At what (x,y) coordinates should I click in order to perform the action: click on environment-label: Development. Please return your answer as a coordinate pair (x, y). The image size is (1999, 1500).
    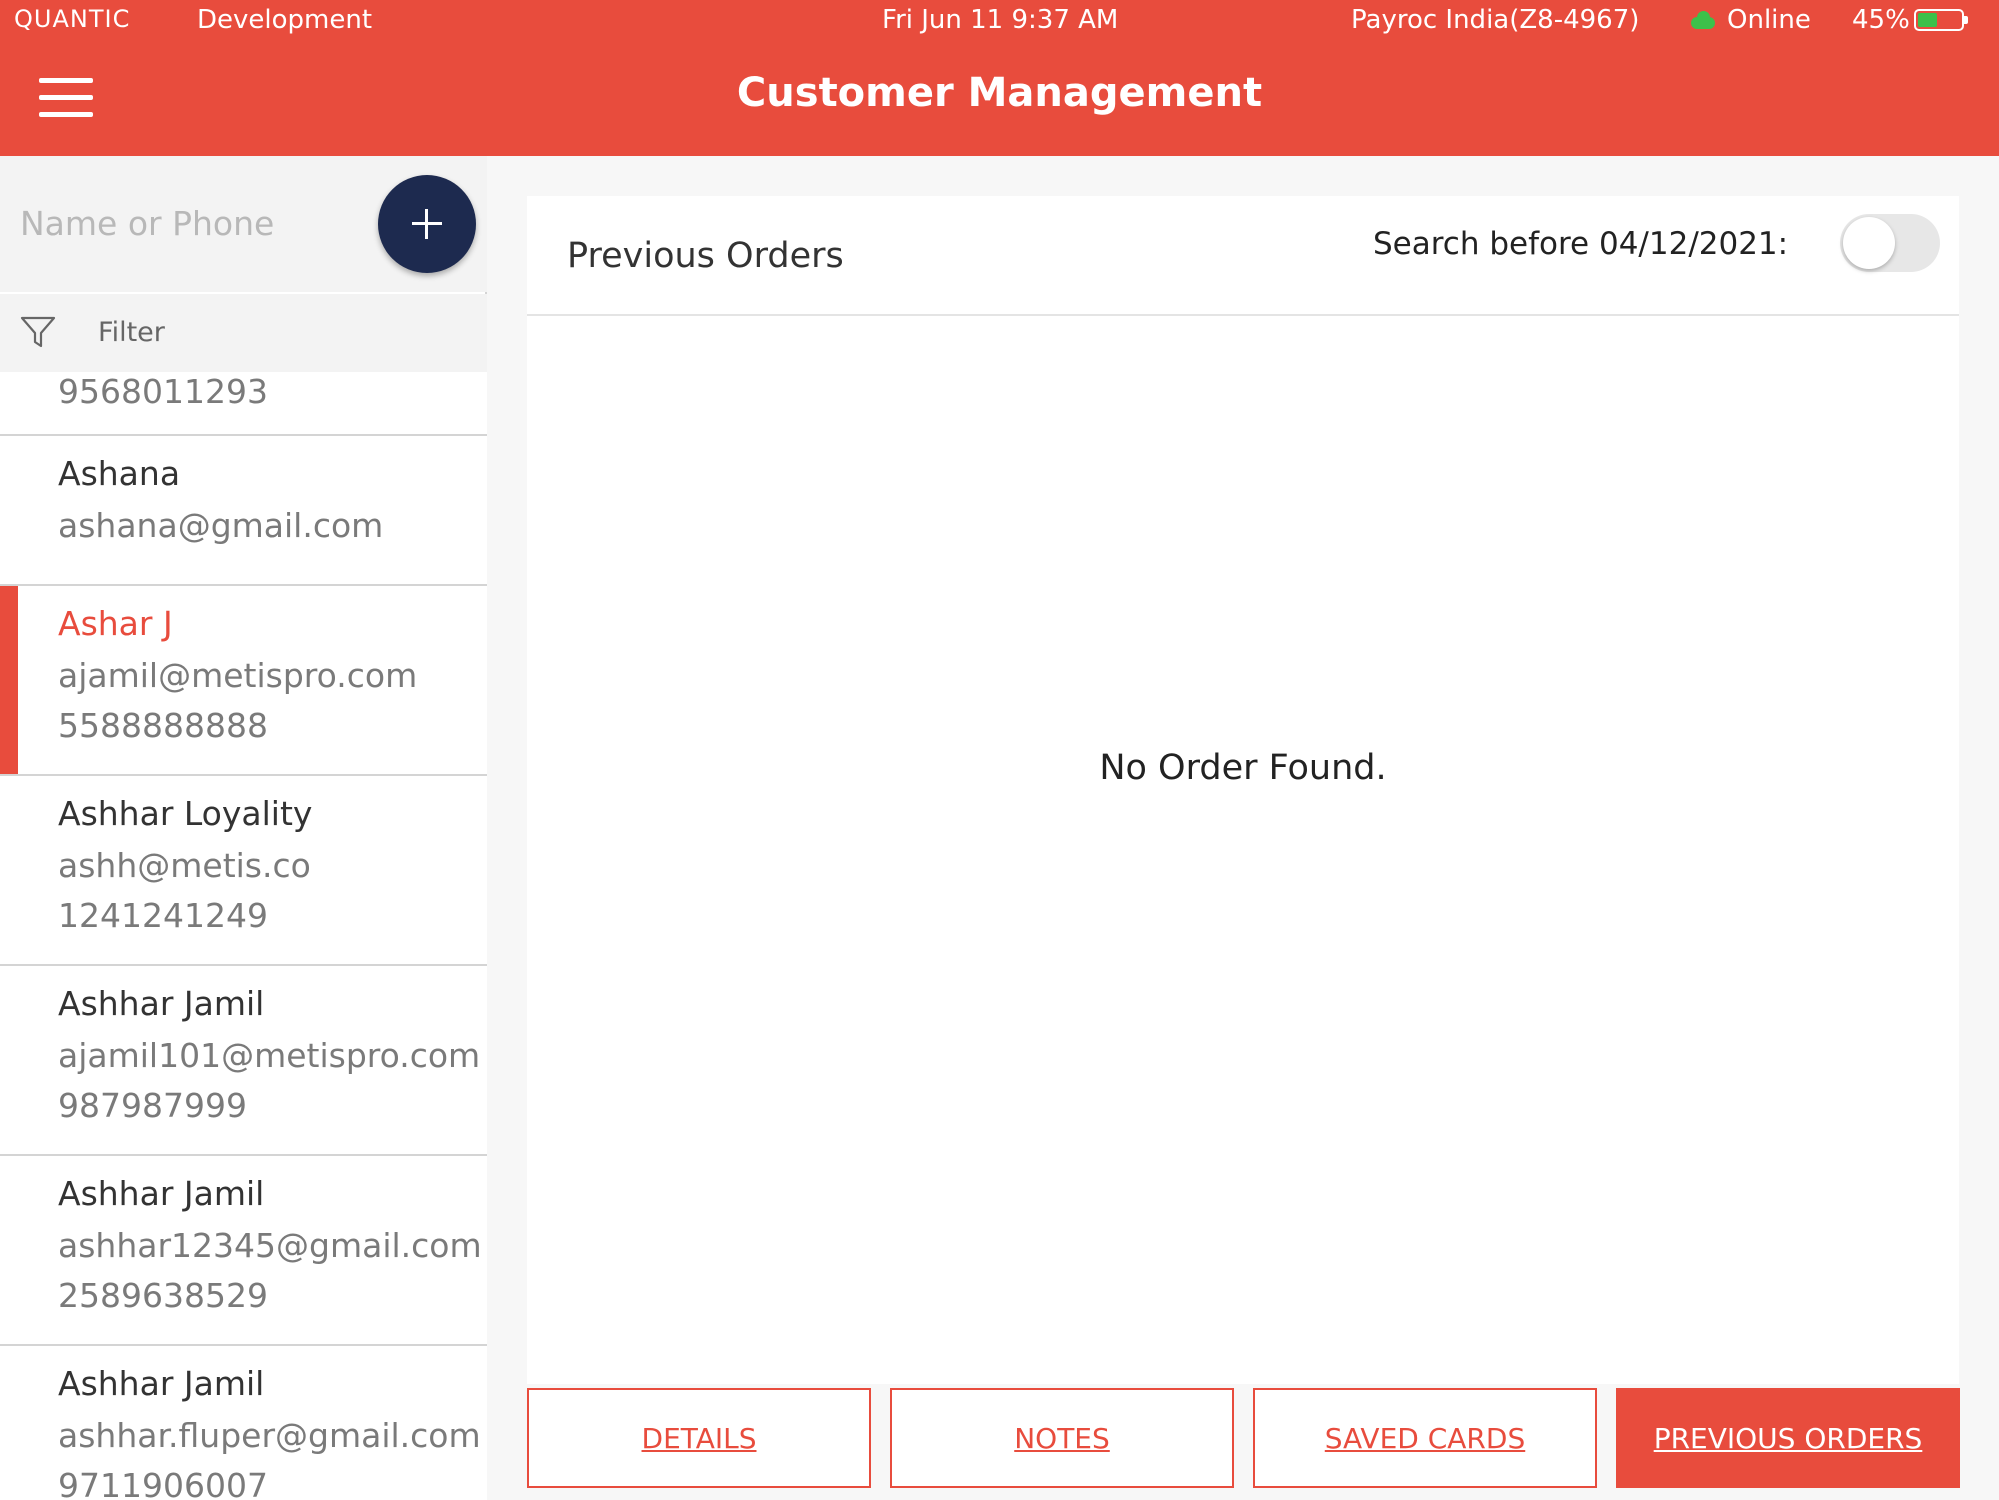
    Looking at the image, I should click on (285, 20).